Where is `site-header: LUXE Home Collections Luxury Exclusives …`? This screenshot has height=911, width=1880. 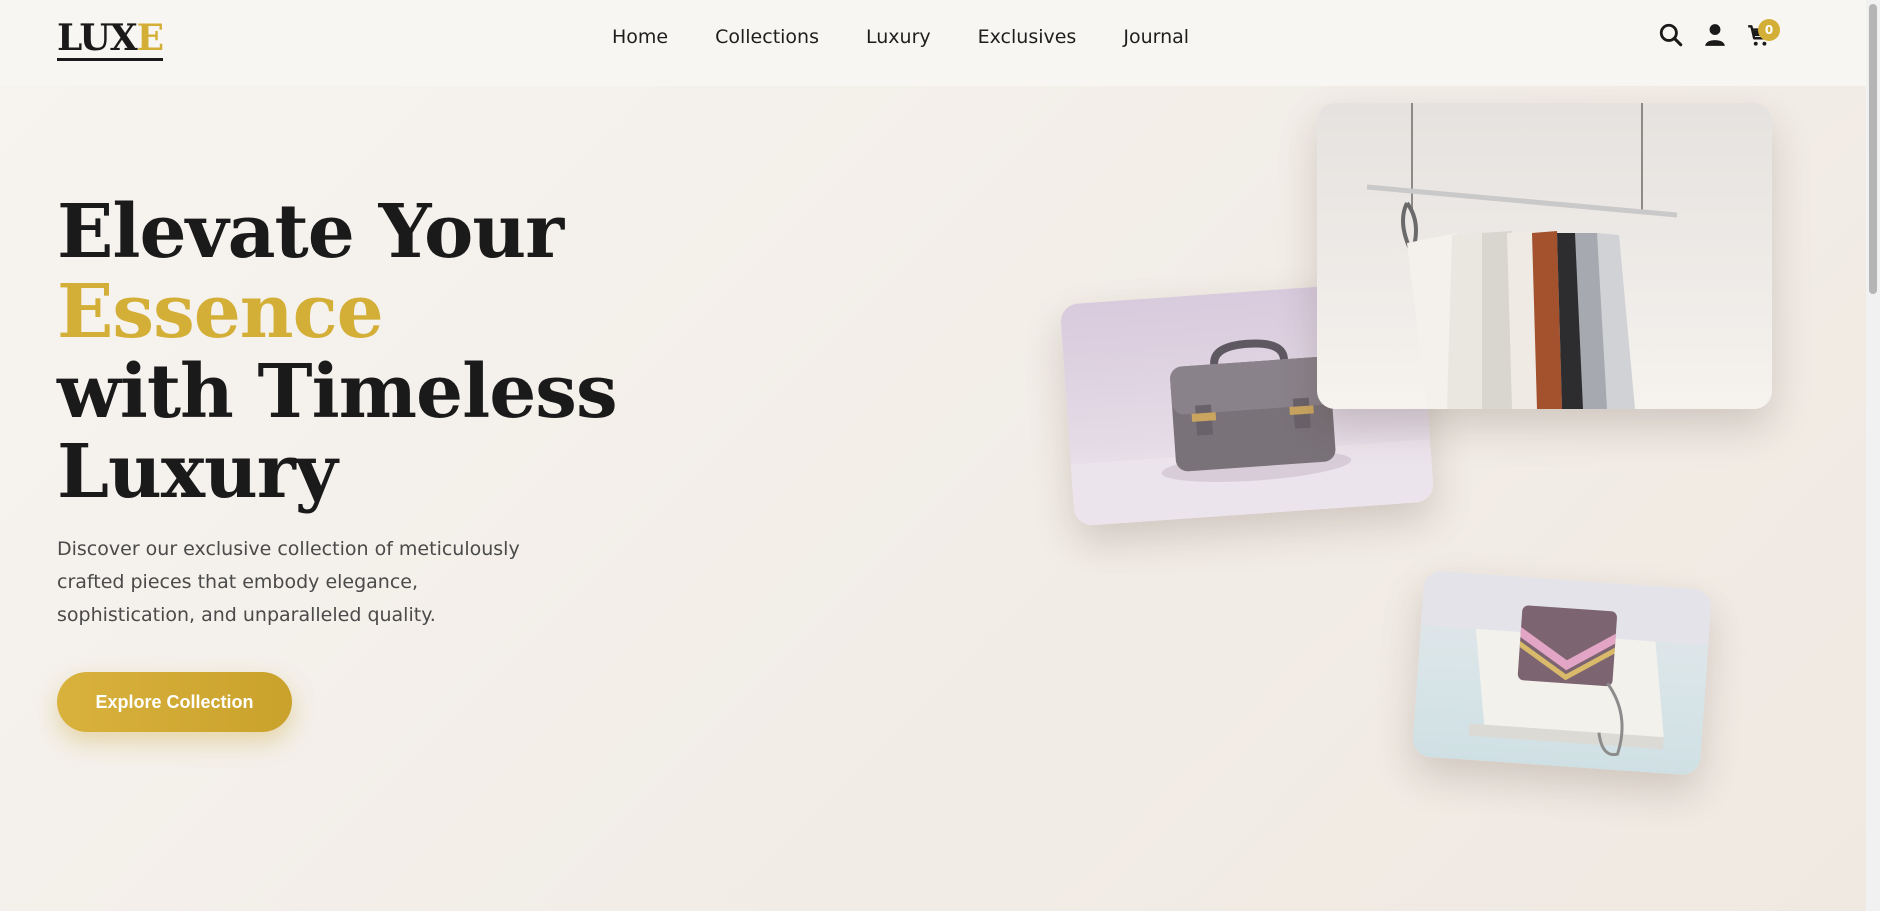
site-header: LUXE Home Collections Luxury Exclusives … is located at coordinates (933, 43).